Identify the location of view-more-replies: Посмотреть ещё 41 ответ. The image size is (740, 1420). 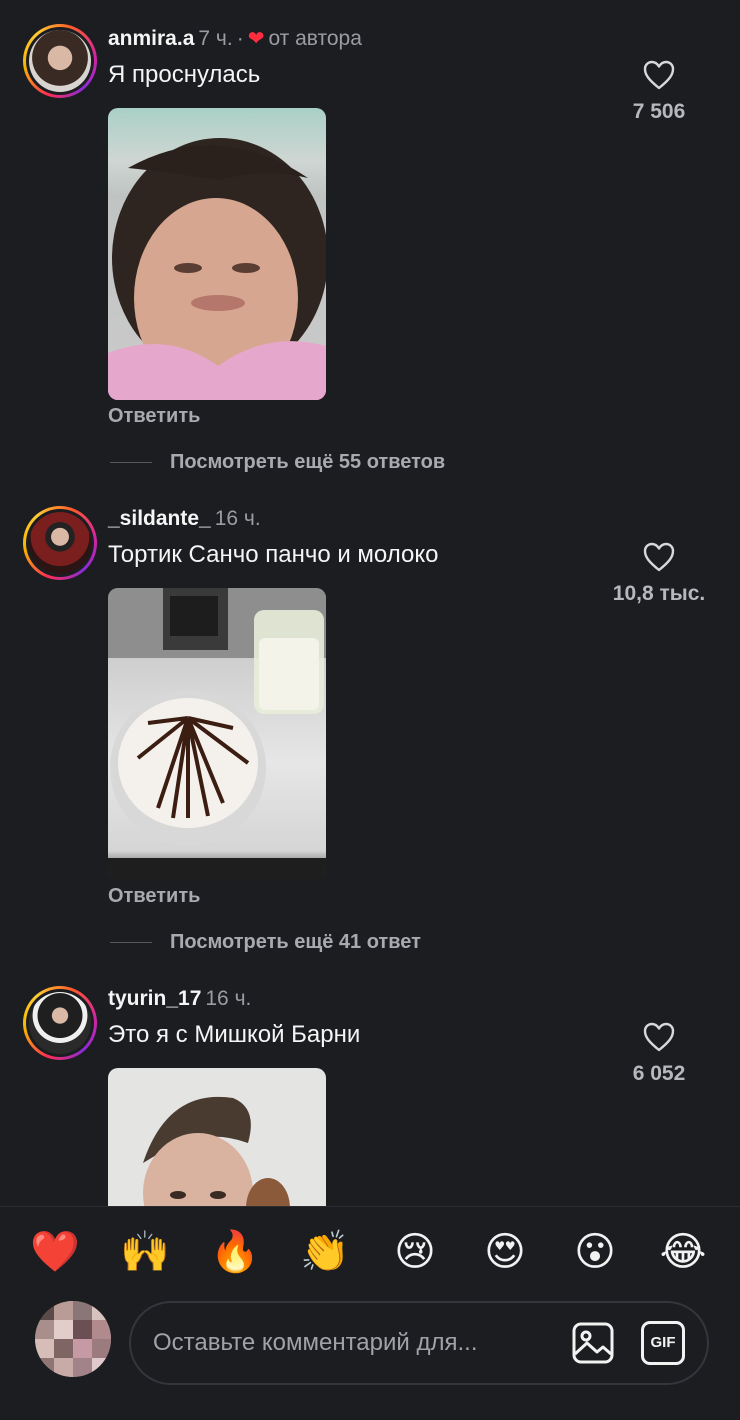
(265, 942).